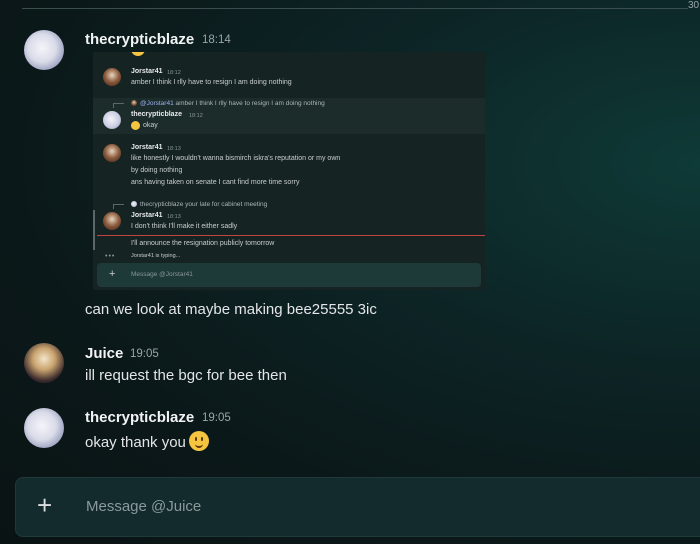 Image resolution: width=700 pixels, height=544 pixels. Describe the element at coordinates (135, 442) in the screenshot. I see `message-text-content: okay thank you` at that location.